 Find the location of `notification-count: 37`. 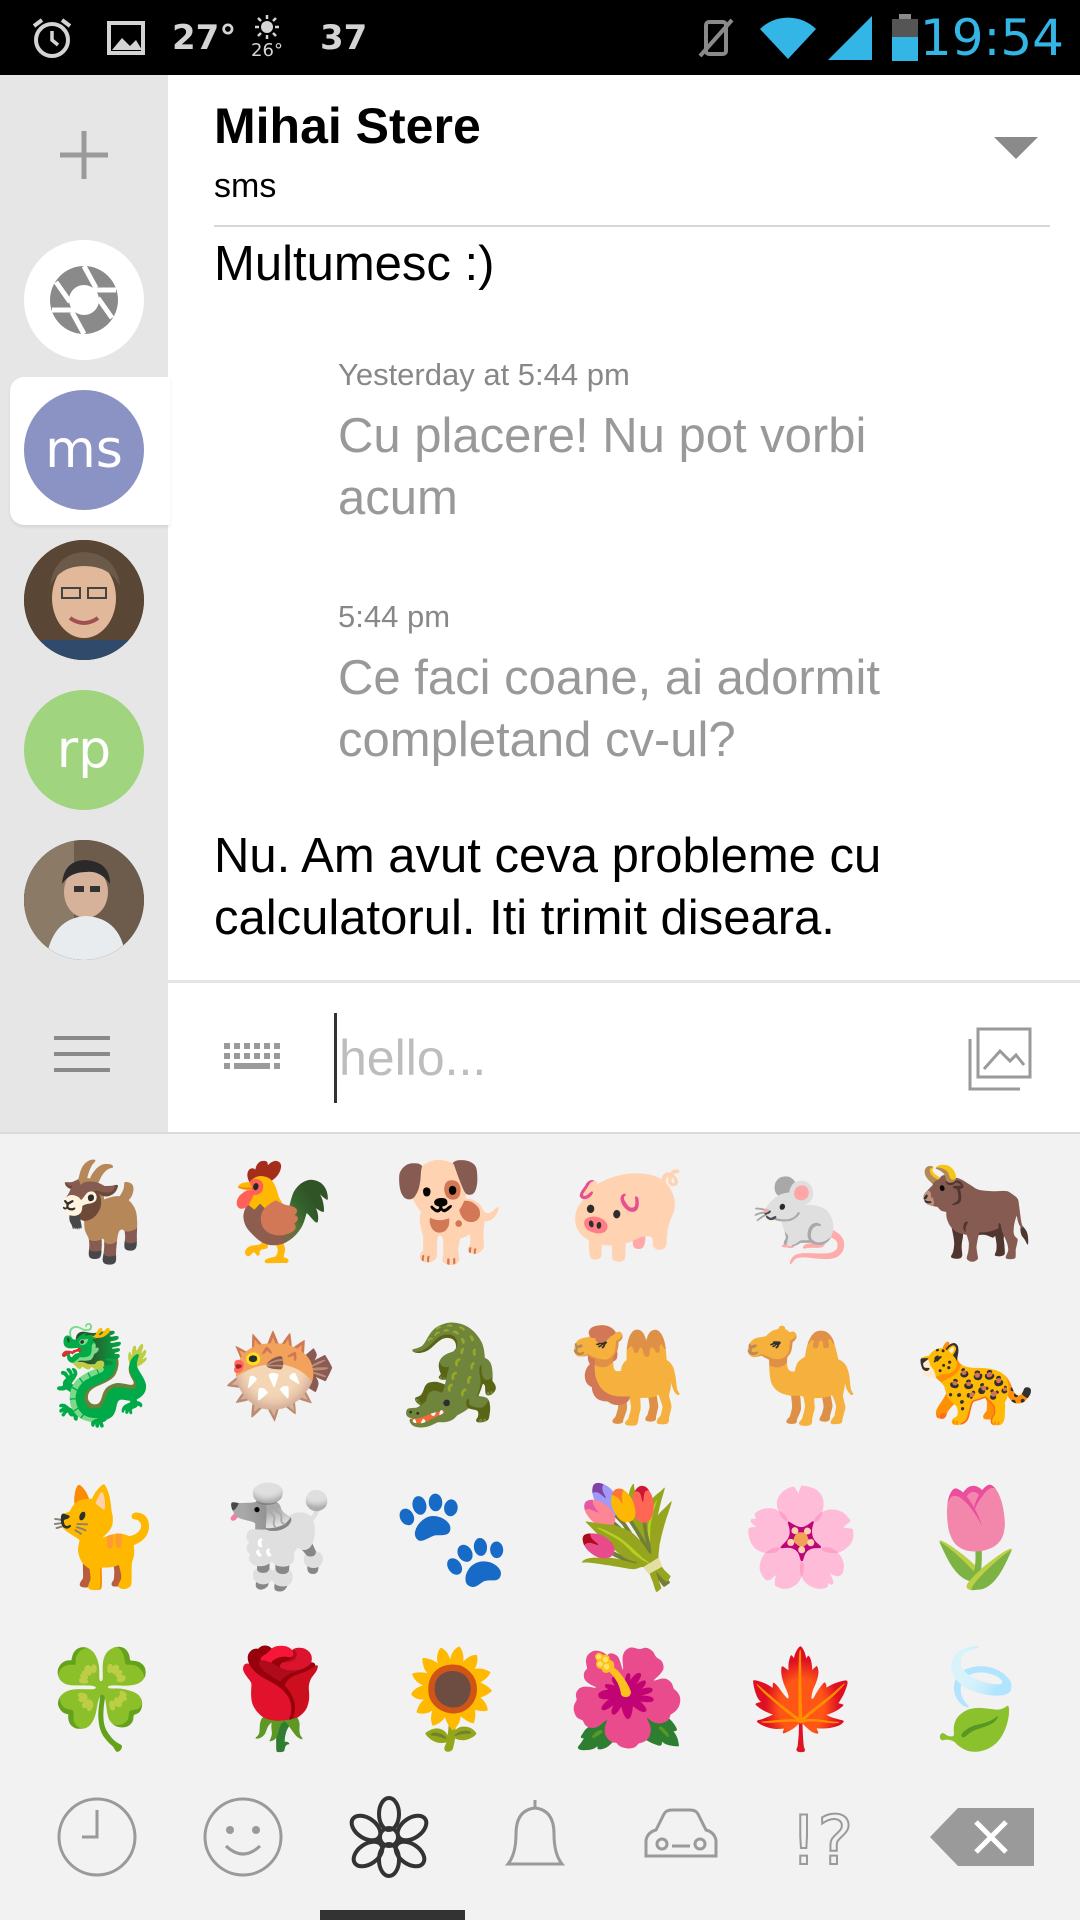

notification-count: 37 is located at coordinates (344, 37).